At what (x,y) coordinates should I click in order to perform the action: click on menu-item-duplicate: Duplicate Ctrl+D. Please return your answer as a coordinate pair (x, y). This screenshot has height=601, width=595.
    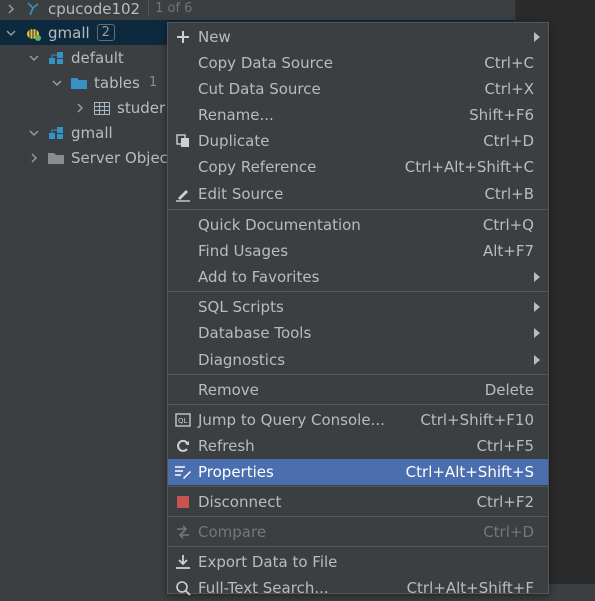
    Looking at the image, I should click on (358, 141).